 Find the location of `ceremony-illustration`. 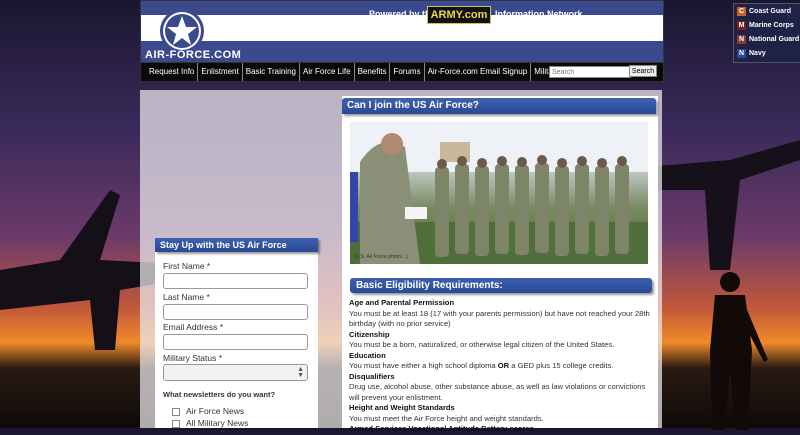

ceremony-illustration is located at coordinates (499, 193).